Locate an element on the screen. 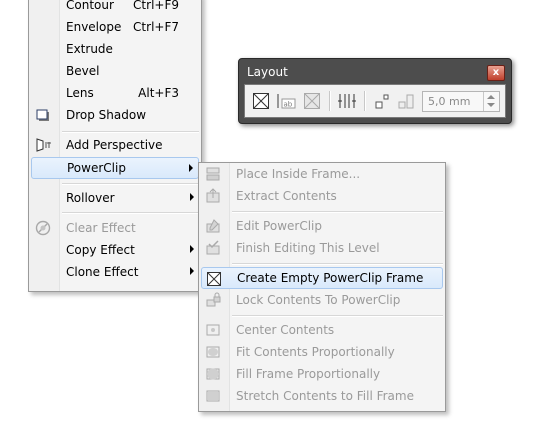 Image resolution: width=539 pixels, height=440 pixels. menu-item-label: Lock Contents To PowerClip is located at coordinates (318, 300).